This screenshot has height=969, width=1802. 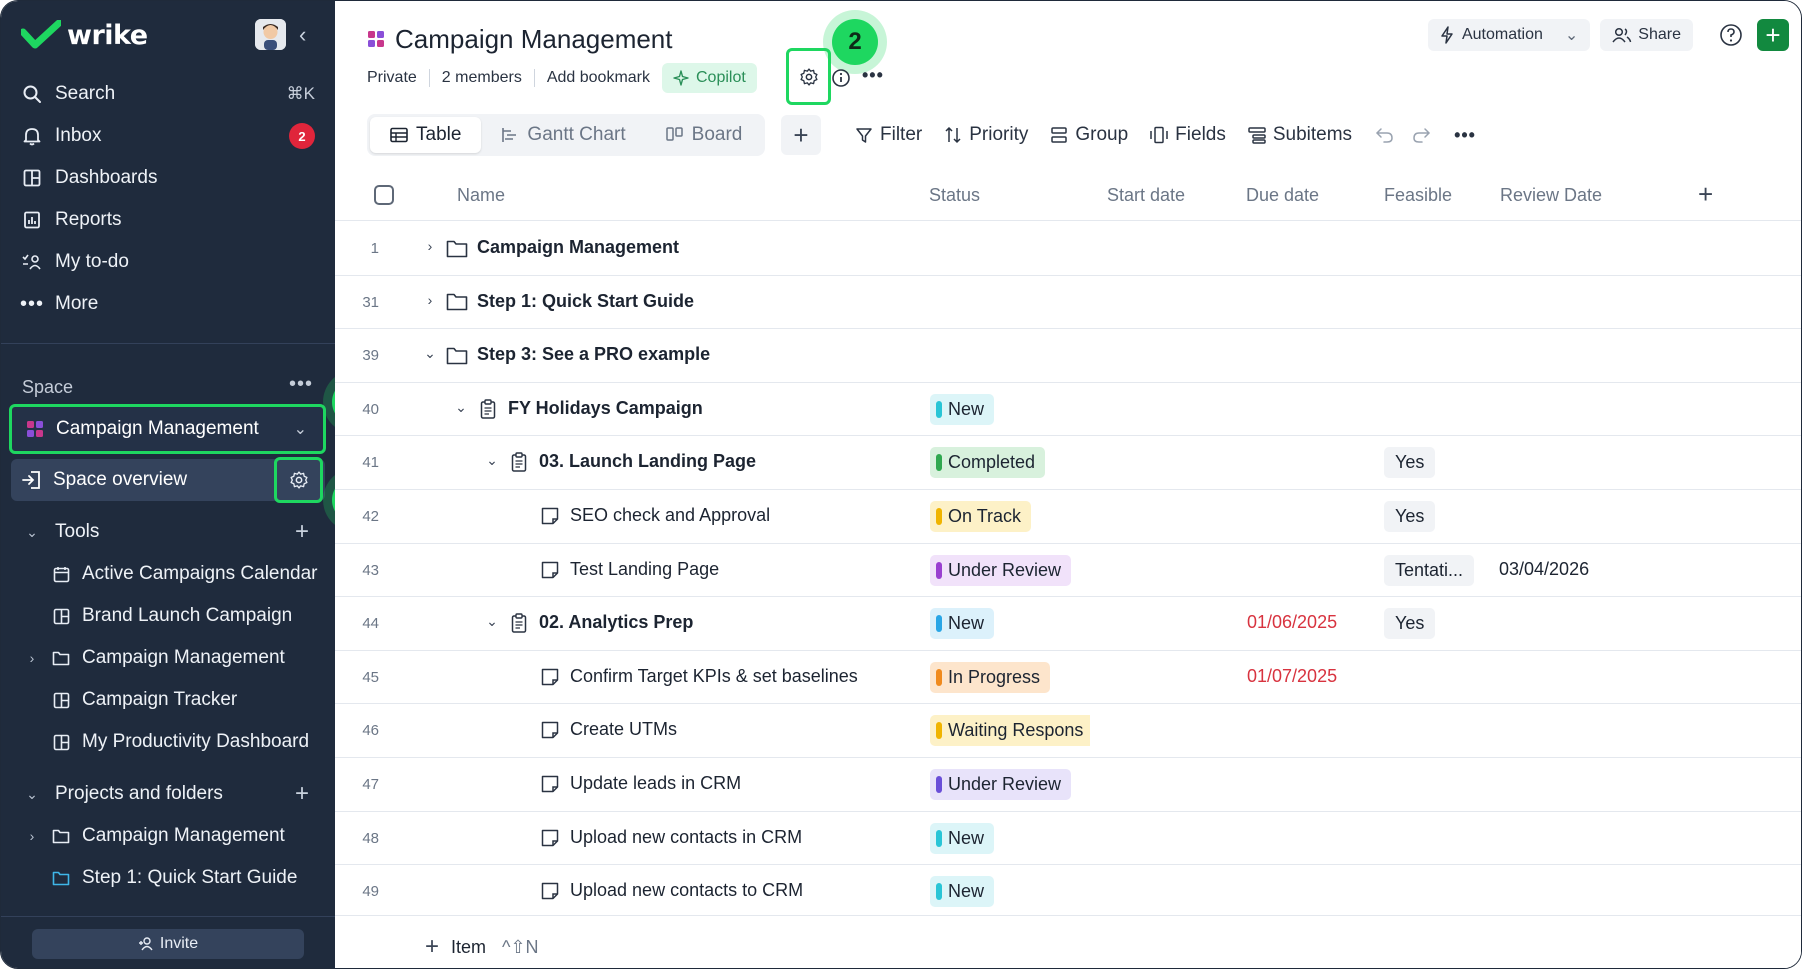 I want to click on page-title: Campaign Management, so click(x=534, y=39).